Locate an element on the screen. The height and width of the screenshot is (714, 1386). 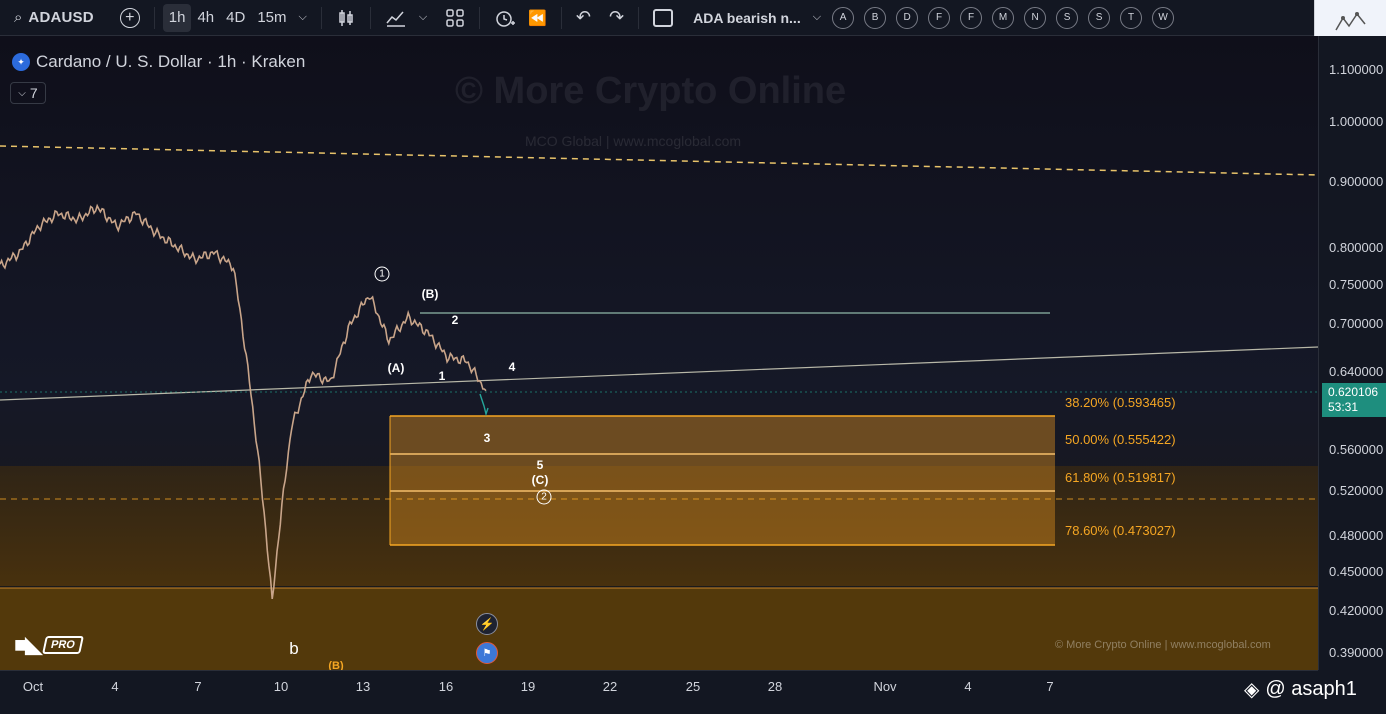
redo-button: ↷ is located at coordinates (616, 18).